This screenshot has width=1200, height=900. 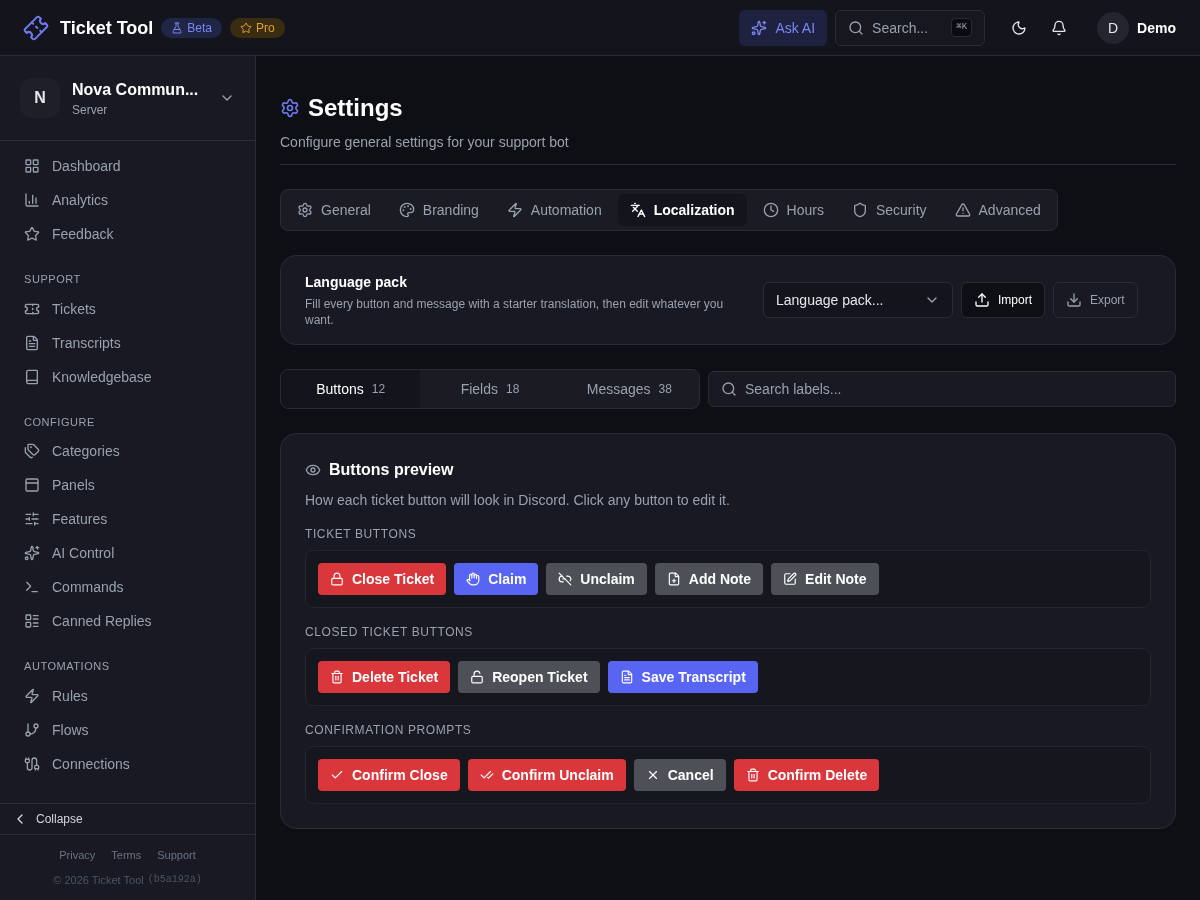 I want to click on footer-link: Terms, so click(x=126, y=855).